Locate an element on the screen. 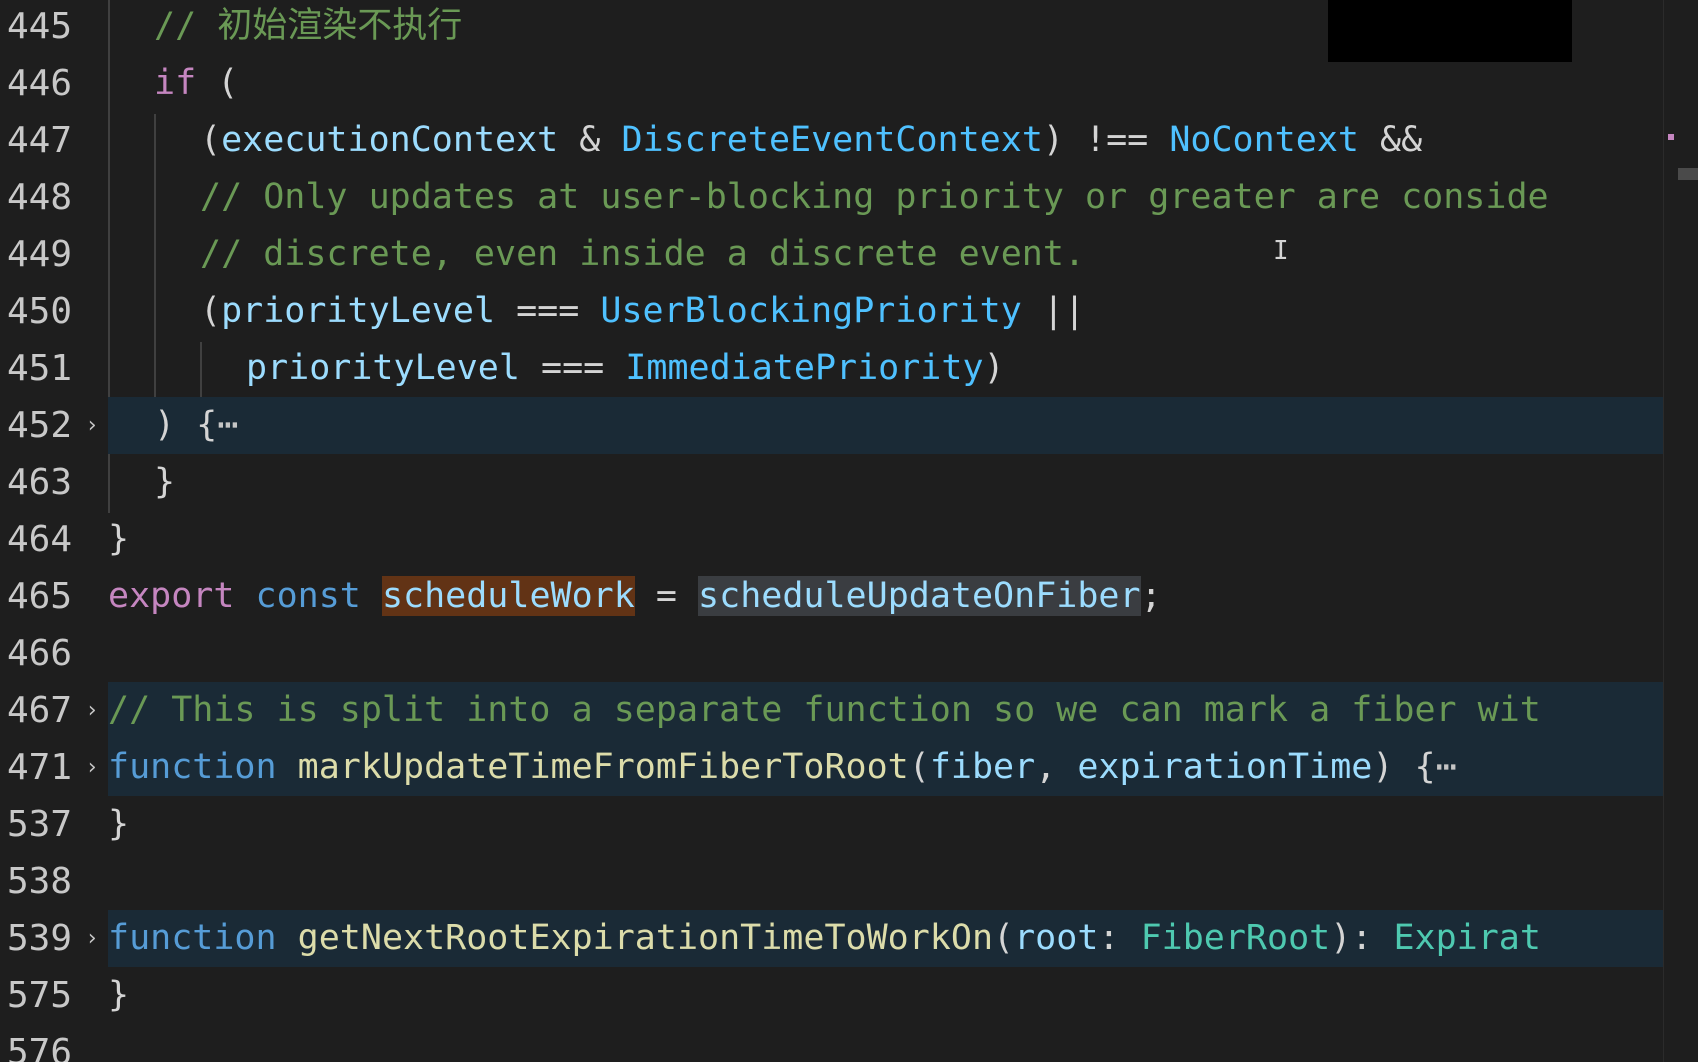  line-number: 449 is located at coordinates (39, 254).